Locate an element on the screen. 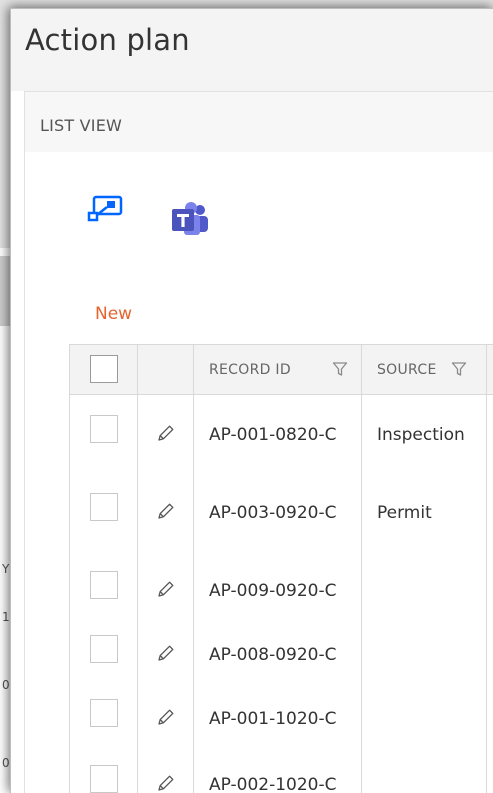 The image size is (493, 793). record-id-value: AP-002-1020-C is located at coordinates (273, 784).